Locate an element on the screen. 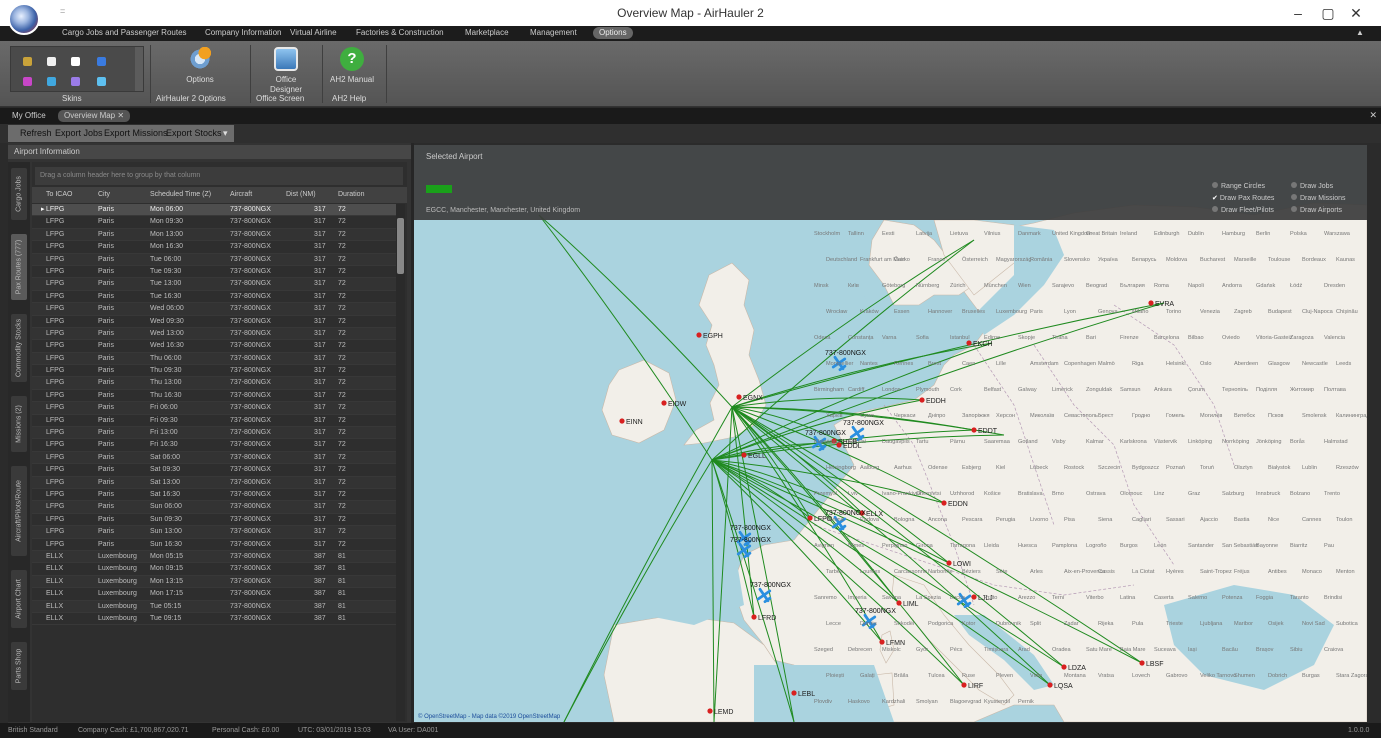 The height and width of the screenshot is (738, 1381). table-row: ELLX Luxembourg Mon 13:15 737-800NGX 387 81 is located at coordinates (214, 582).